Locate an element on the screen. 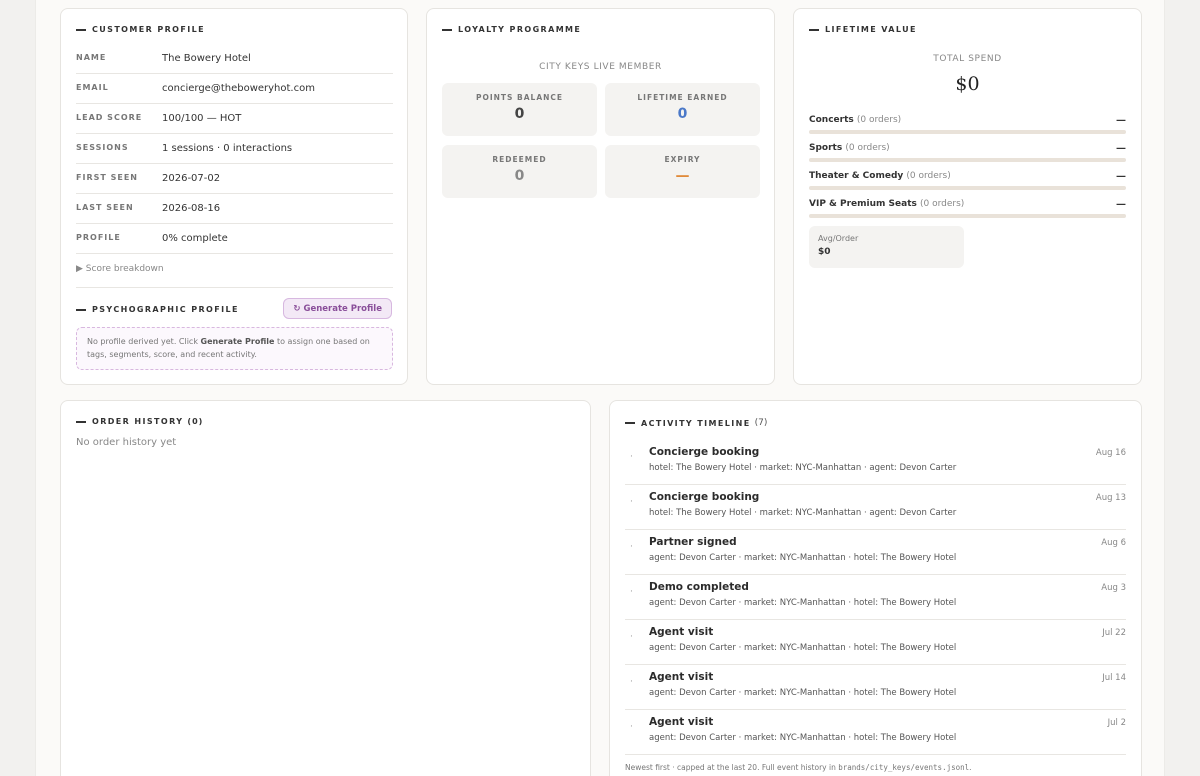 The width and height of the screenshot is (1200, 776). lifetime-title: Lifetime Value is located at coordinates (863, 29).